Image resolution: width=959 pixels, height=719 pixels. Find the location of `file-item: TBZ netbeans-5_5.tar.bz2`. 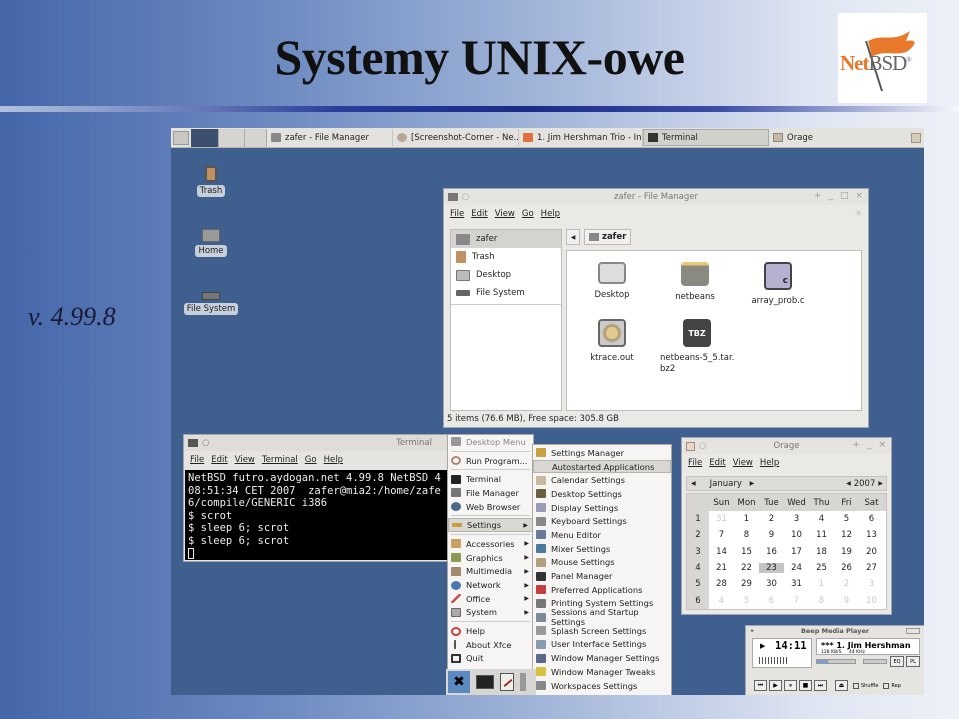

file-item: TBZ netbeans-5_5.tar.bz2 is located at coordinates (697, 347).